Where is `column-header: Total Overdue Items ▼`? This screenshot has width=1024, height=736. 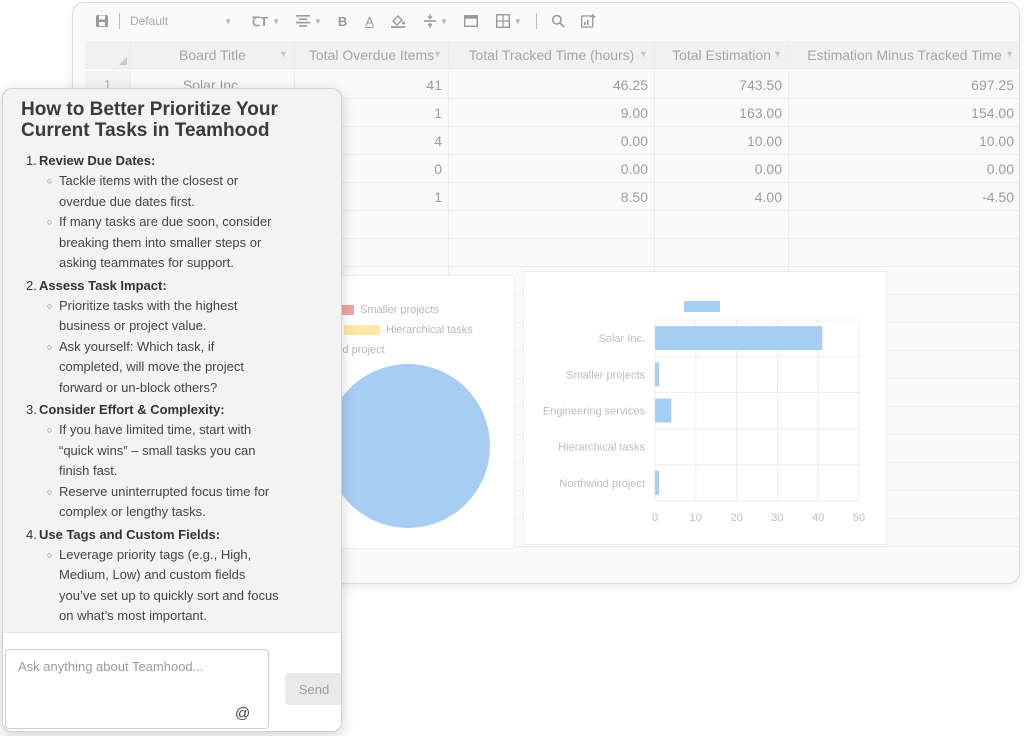 column-header: Total Overdue Items ▼ is located at coordinates (372, 55).